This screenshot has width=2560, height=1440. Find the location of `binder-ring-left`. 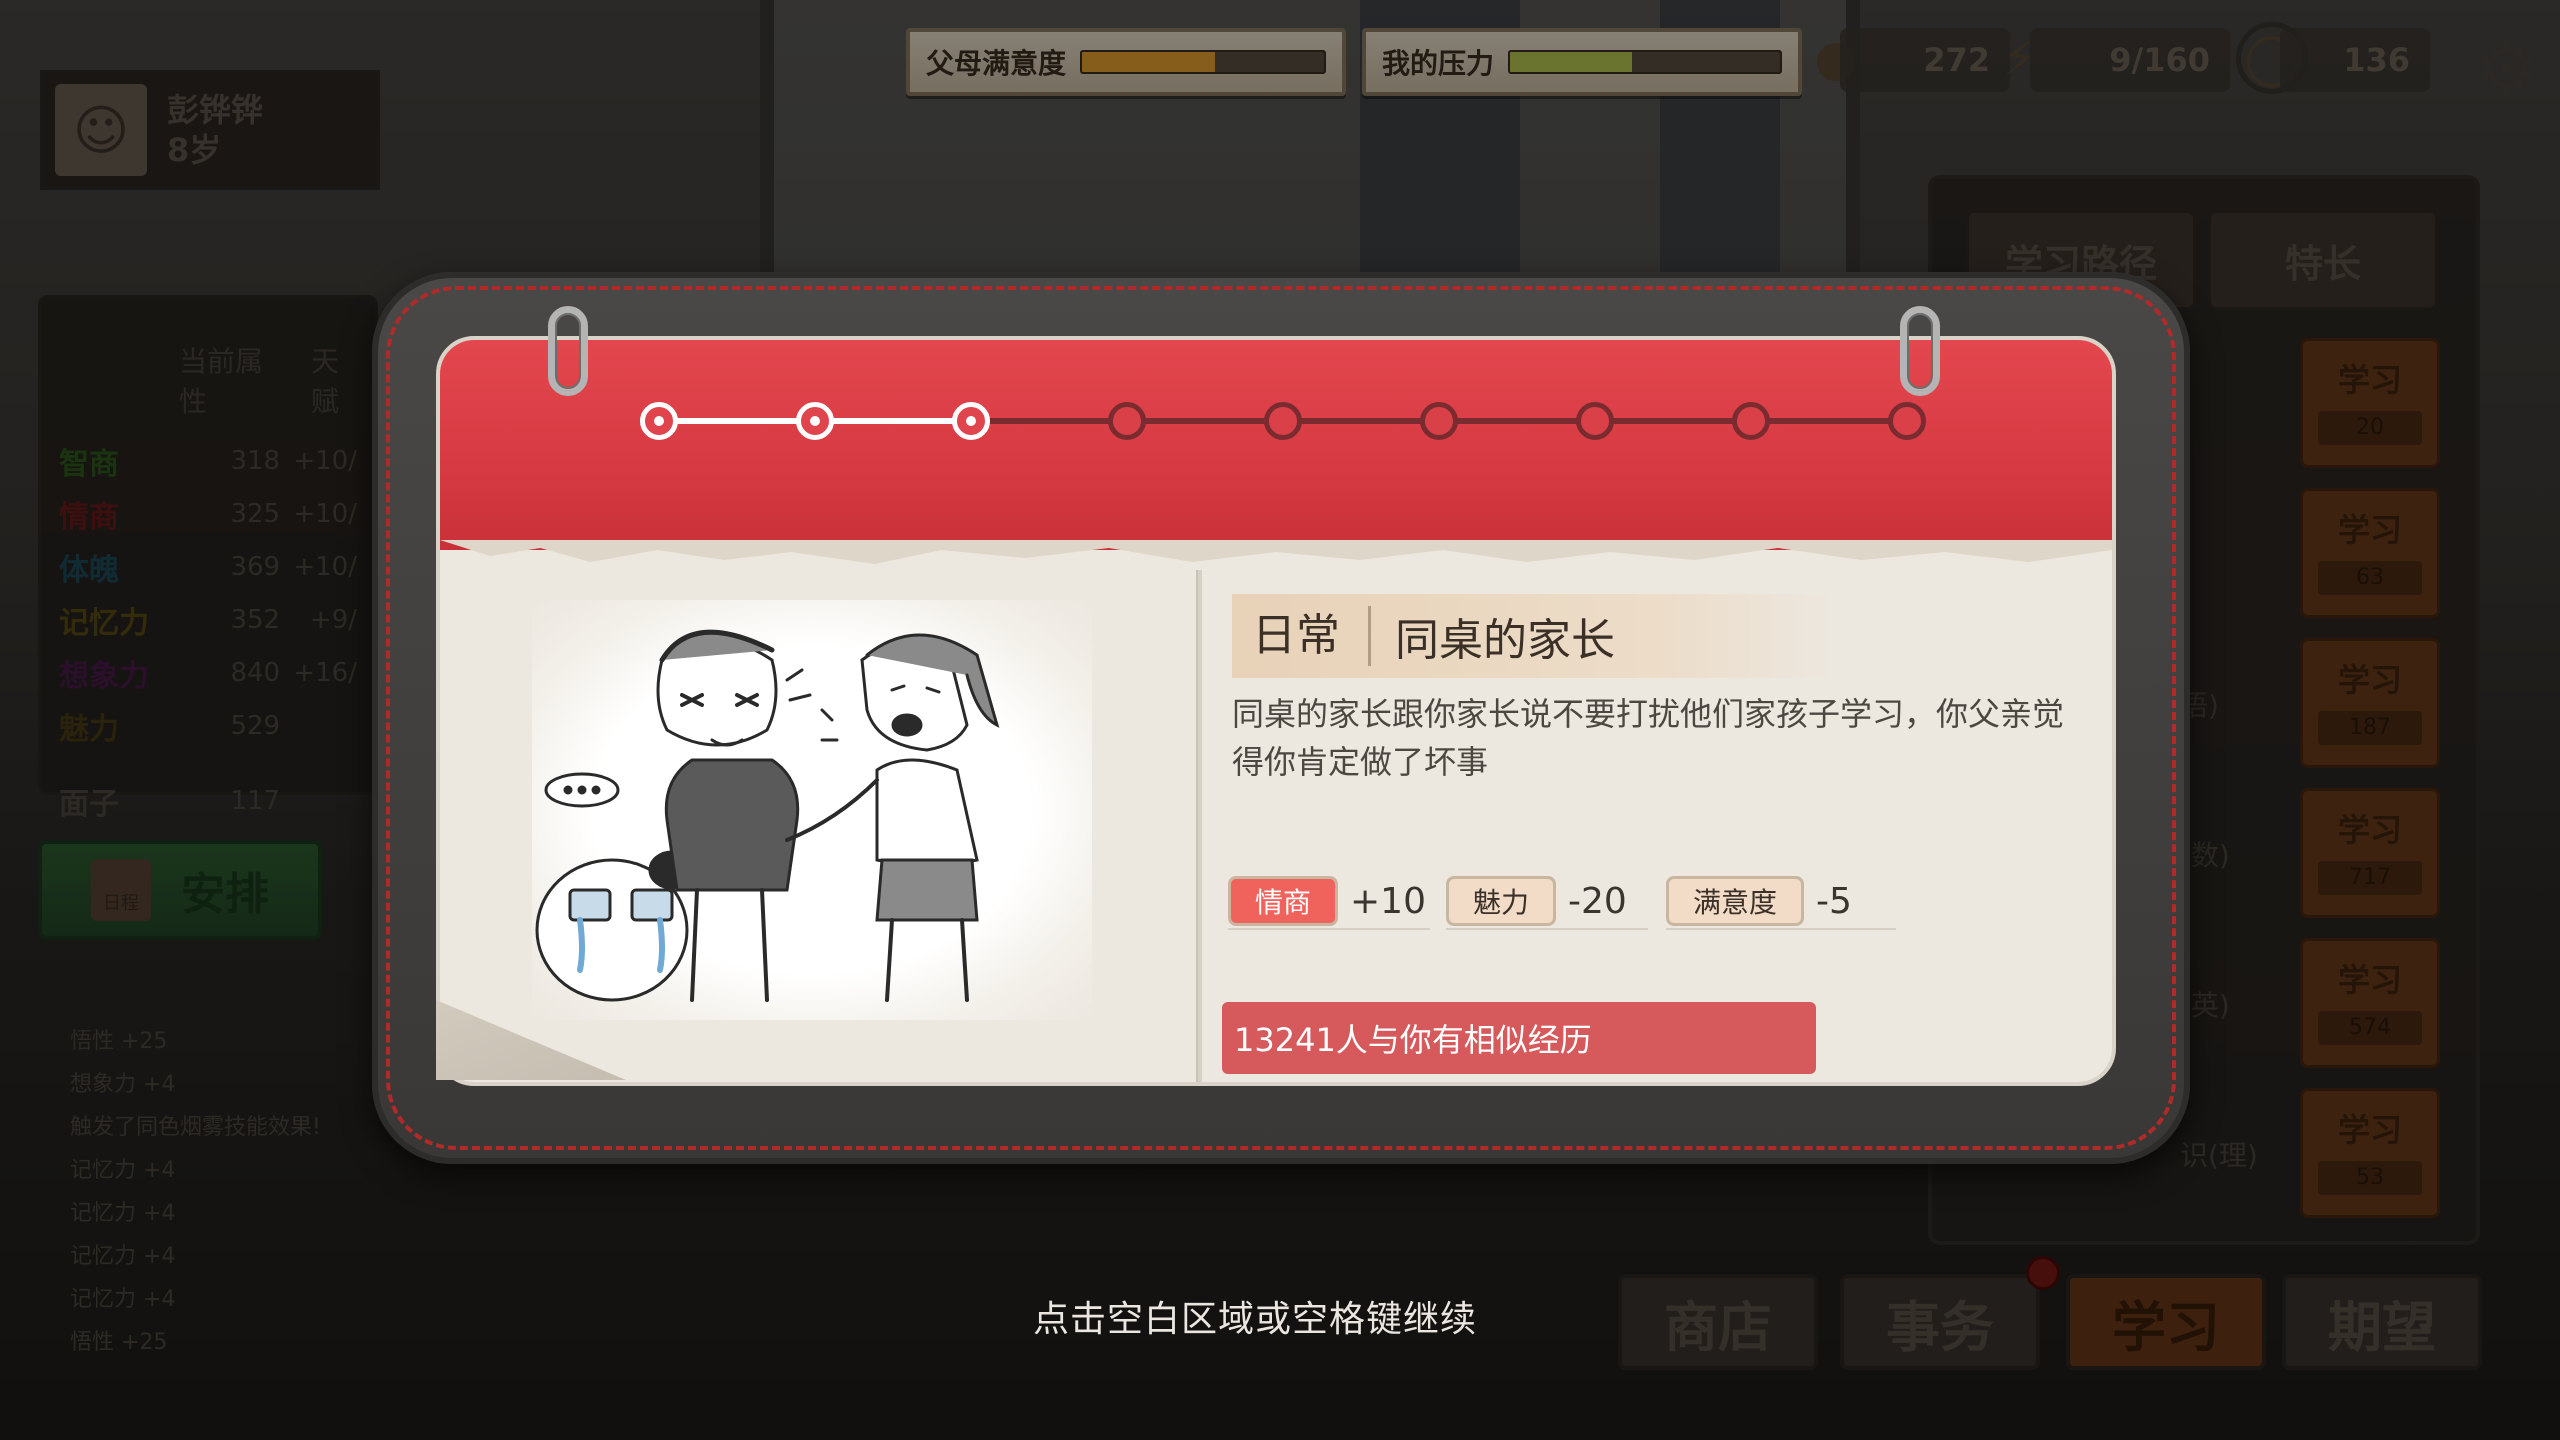

binder-ring-left is located at coordinates (568, 351).